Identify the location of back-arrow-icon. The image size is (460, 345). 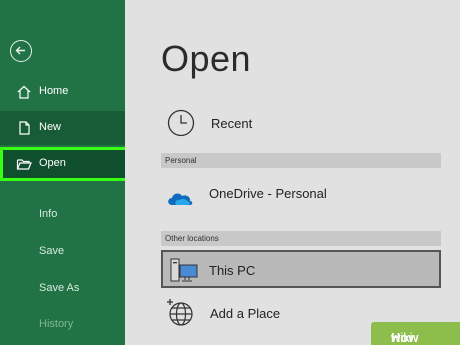
(20, 50).